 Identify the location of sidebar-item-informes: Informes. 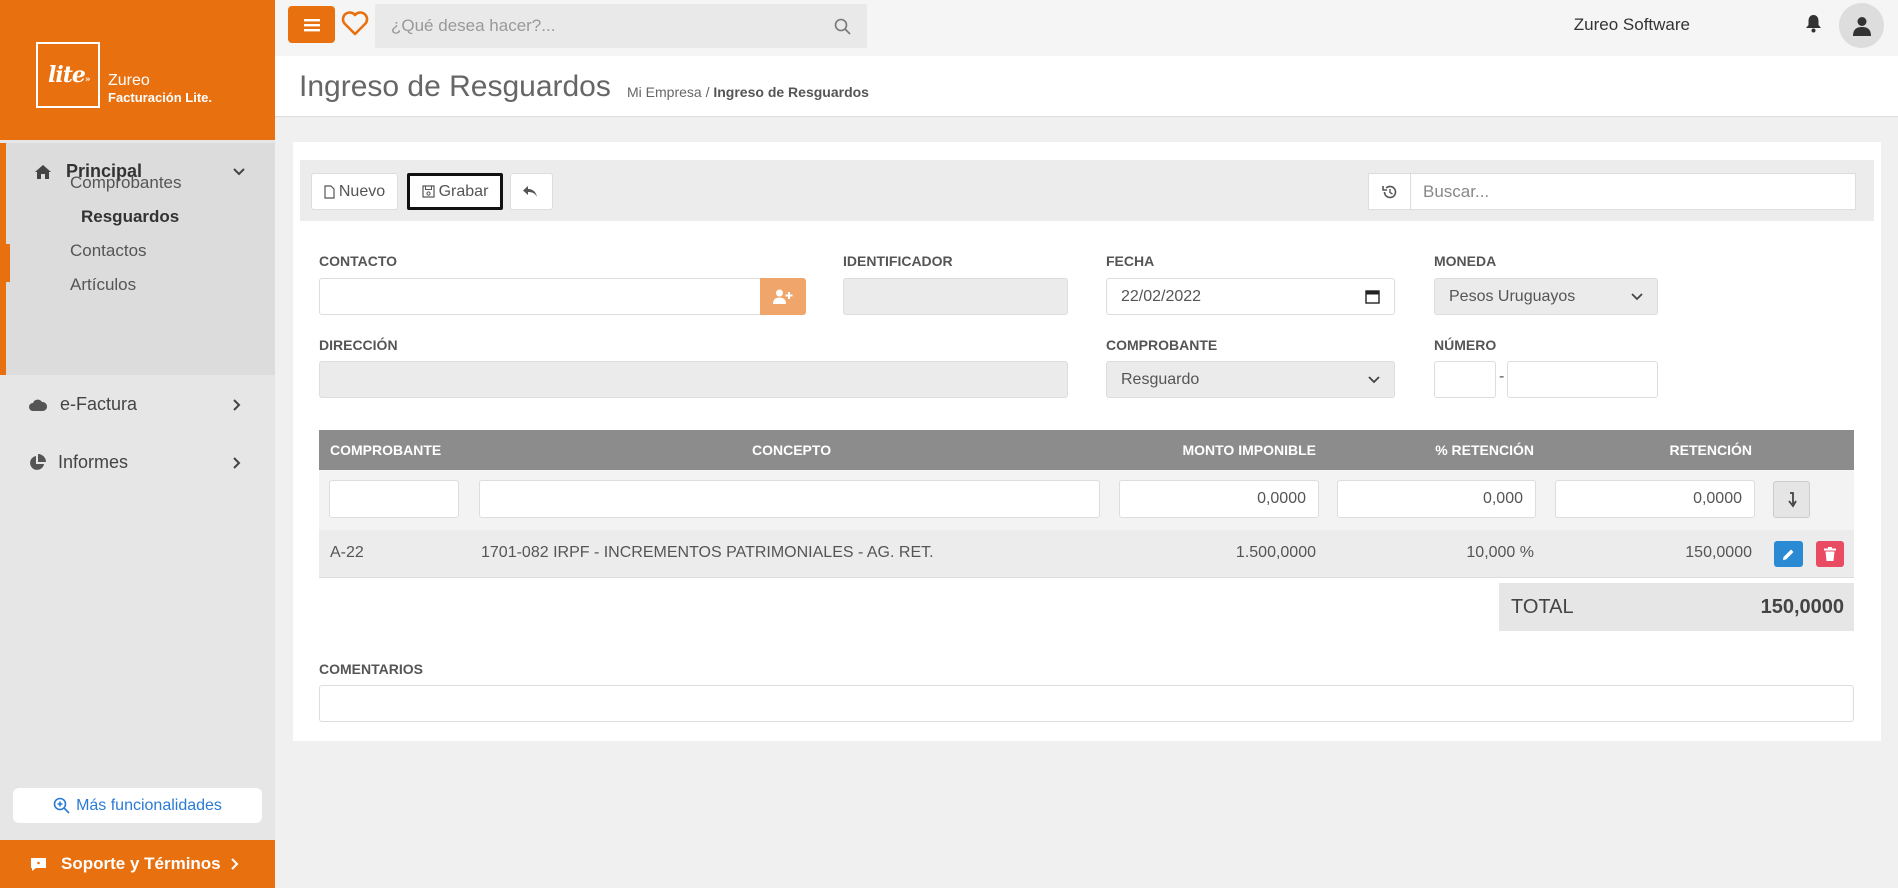
(140, 462).